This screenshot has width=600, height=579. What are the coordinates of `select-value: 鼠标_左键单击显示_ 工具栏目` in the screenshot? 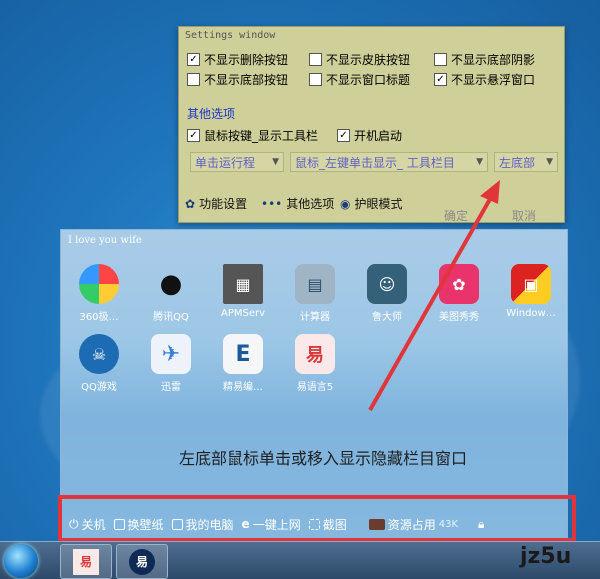 It's located at (375, 162).